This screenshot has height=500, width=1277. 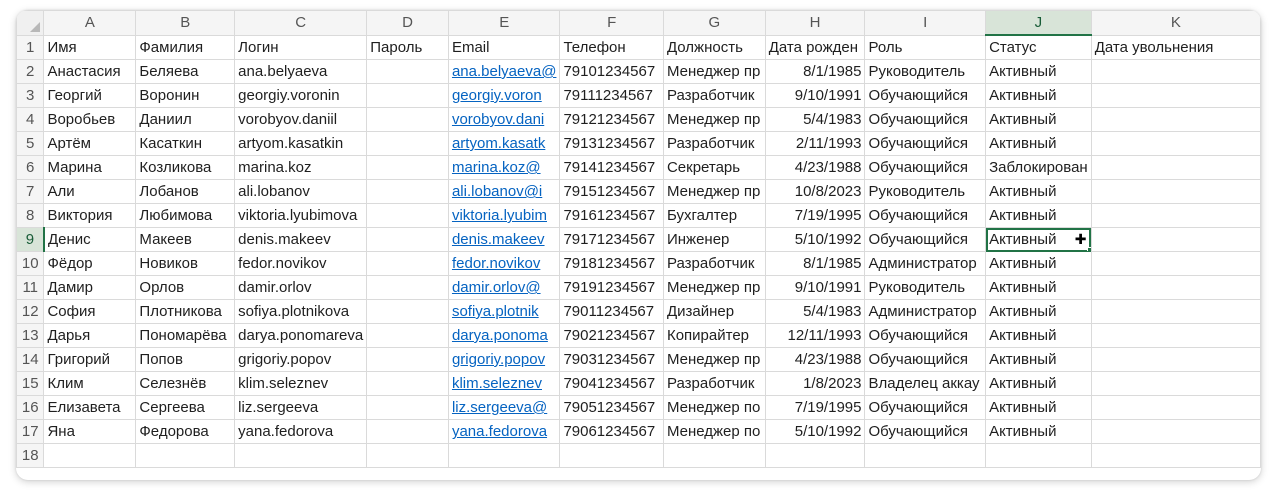 What do you see at coordinates (815, 191) in the screenshot?
I see `cell-h7: 10/8/2023` at bounding box center [815, 191].